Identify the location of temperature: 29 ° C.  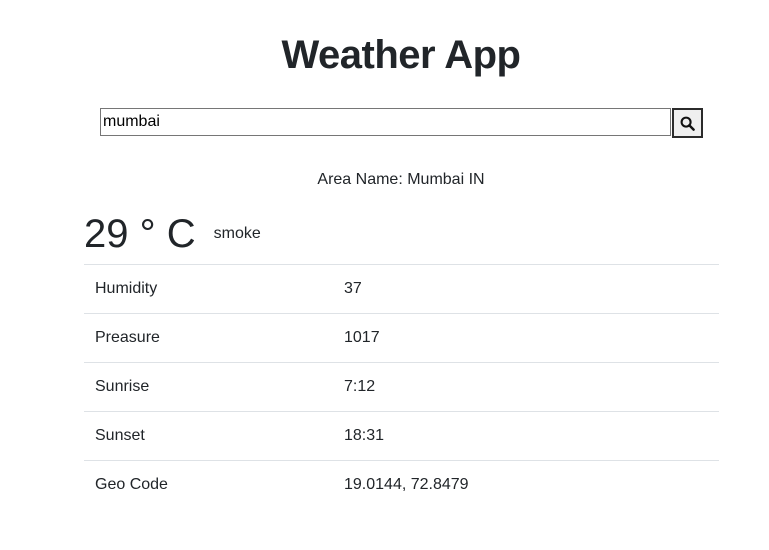
(140, 234).